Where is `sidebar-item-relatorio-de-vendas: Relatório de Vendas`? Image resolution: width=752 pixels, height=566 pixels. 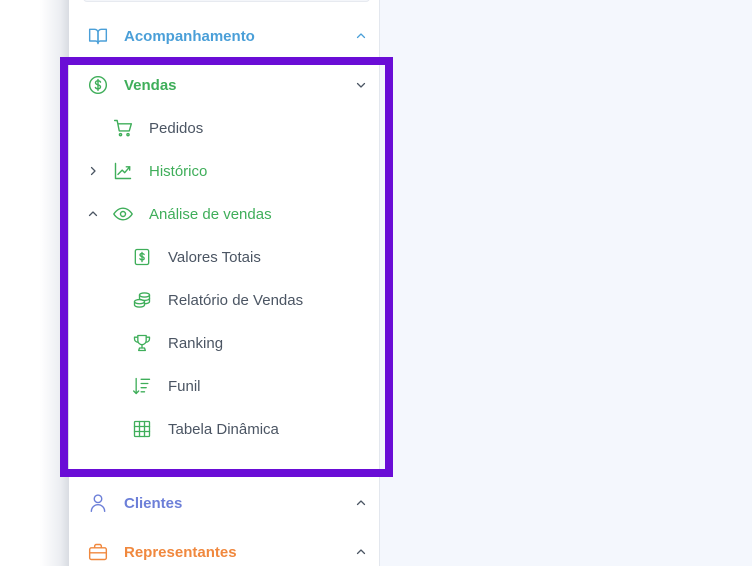
sidebar-item-relatorio-de-vendas: Relatório de Vendas is located at coordinates (224, 300).